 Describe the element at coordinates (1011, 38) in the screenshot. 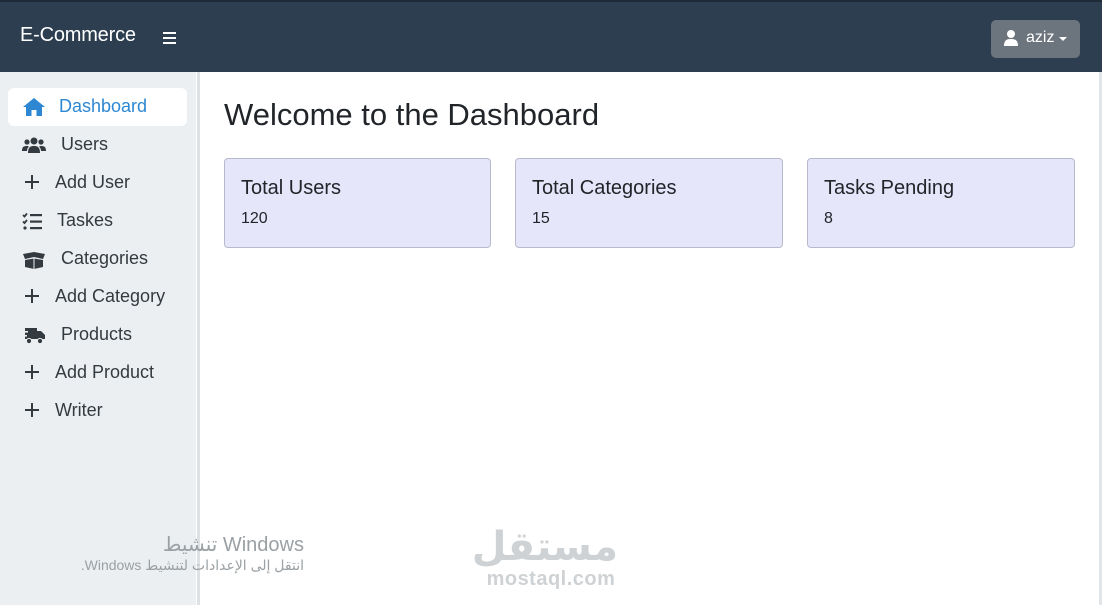

I see `user-icon` at that location.